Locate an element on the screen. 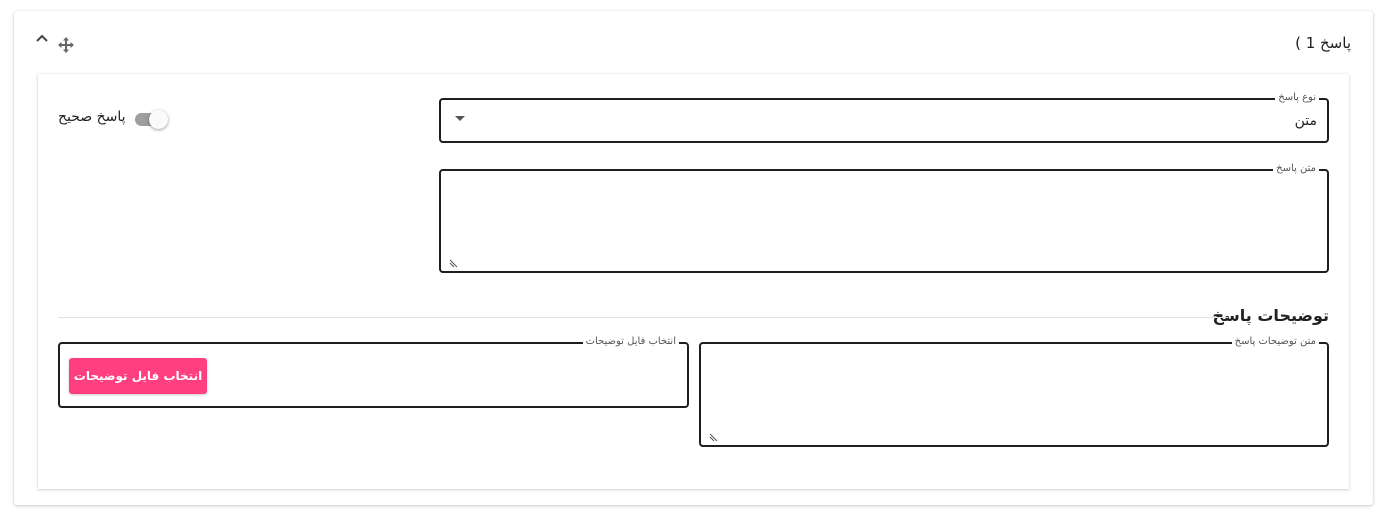 Image resolution: width=1384 pixels, height=515 pixels. answer-text-field: متن پاسخ is located at coordinates (884, 218).